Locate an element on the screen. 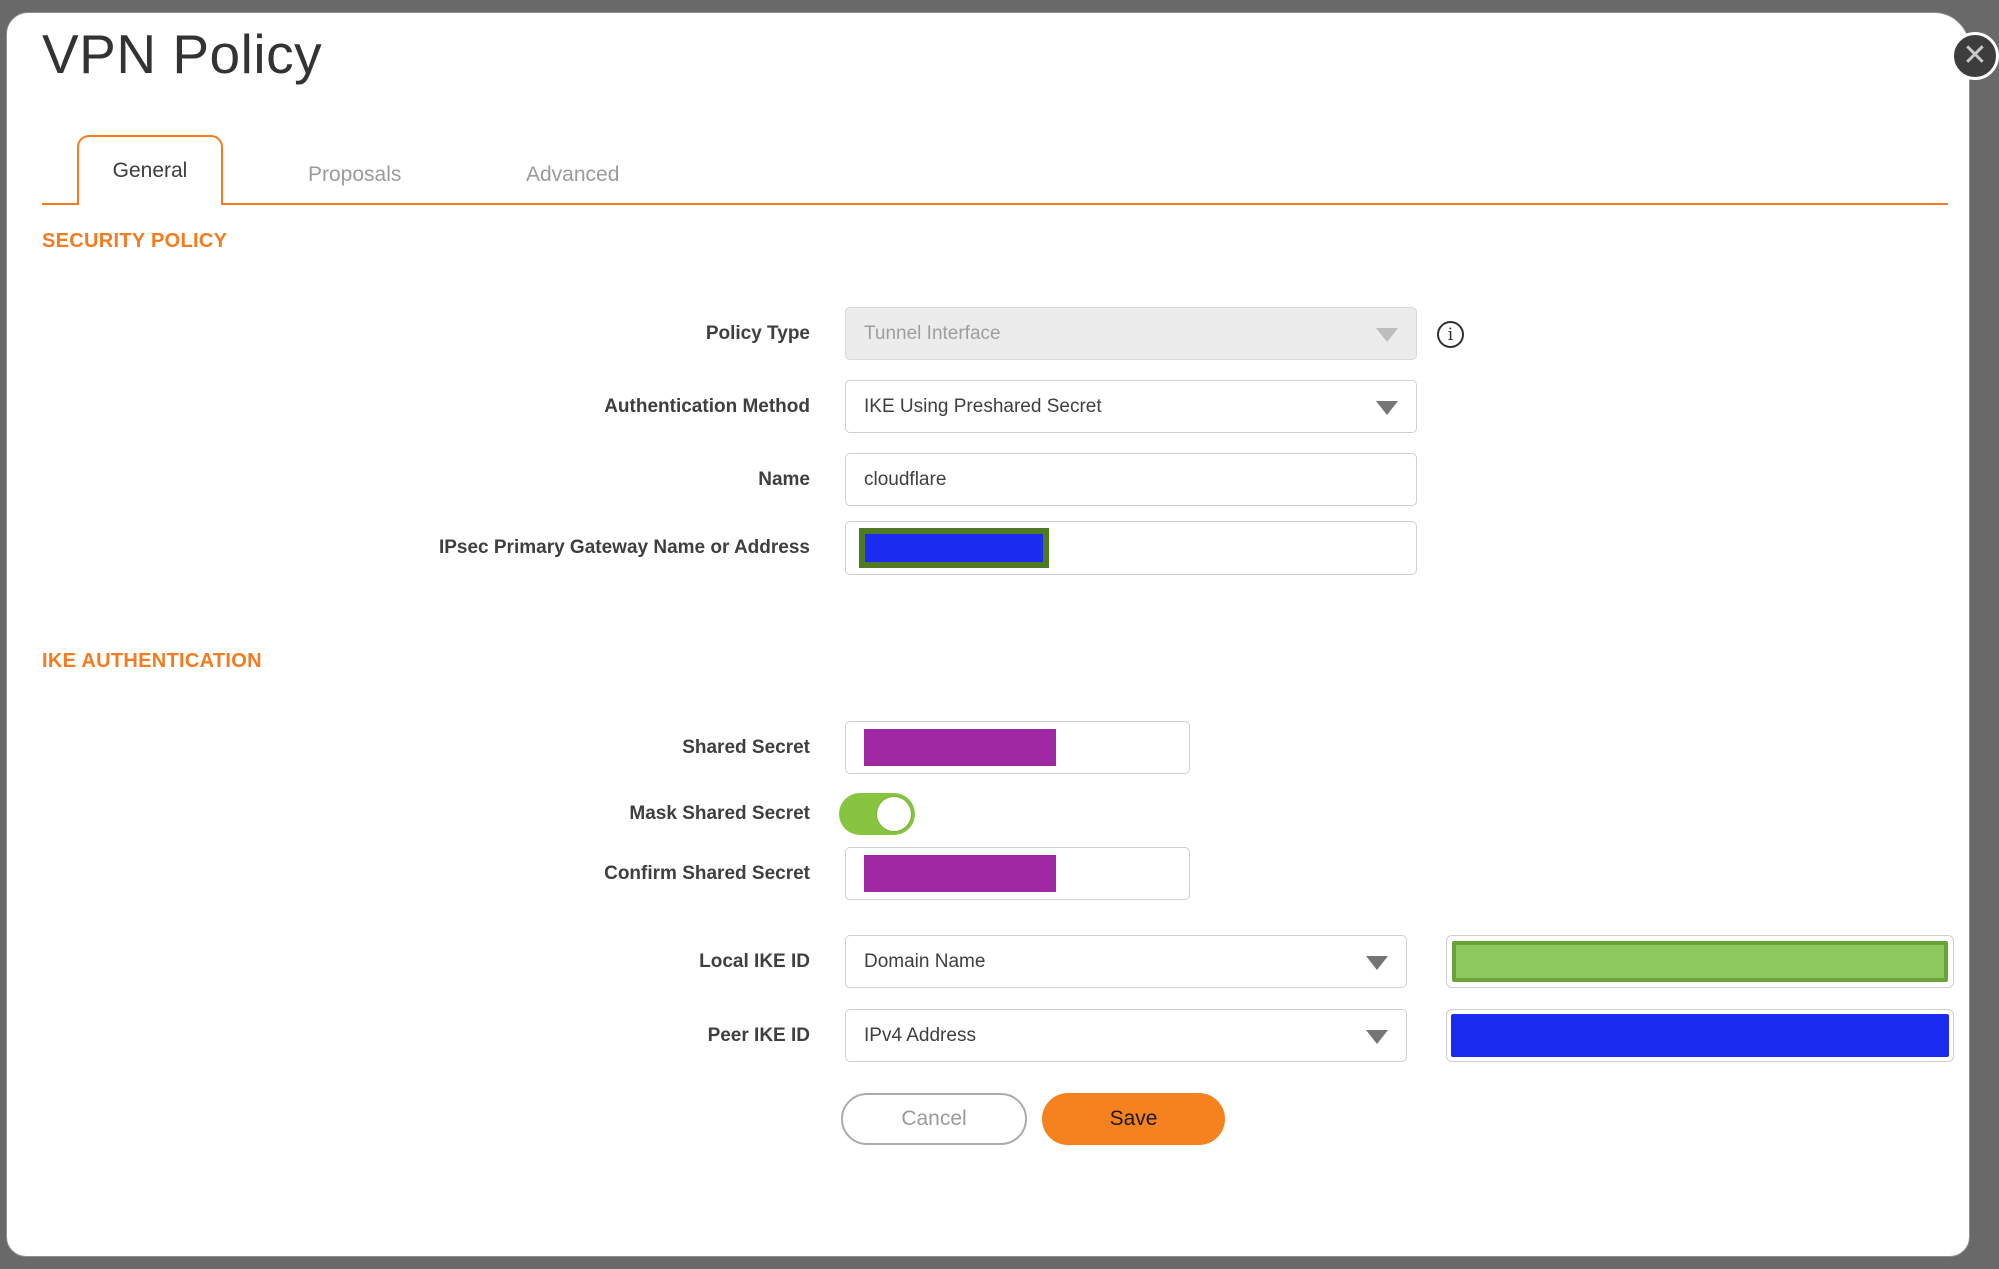  close-icon: ✕ is located at coordinates (1975, 56).